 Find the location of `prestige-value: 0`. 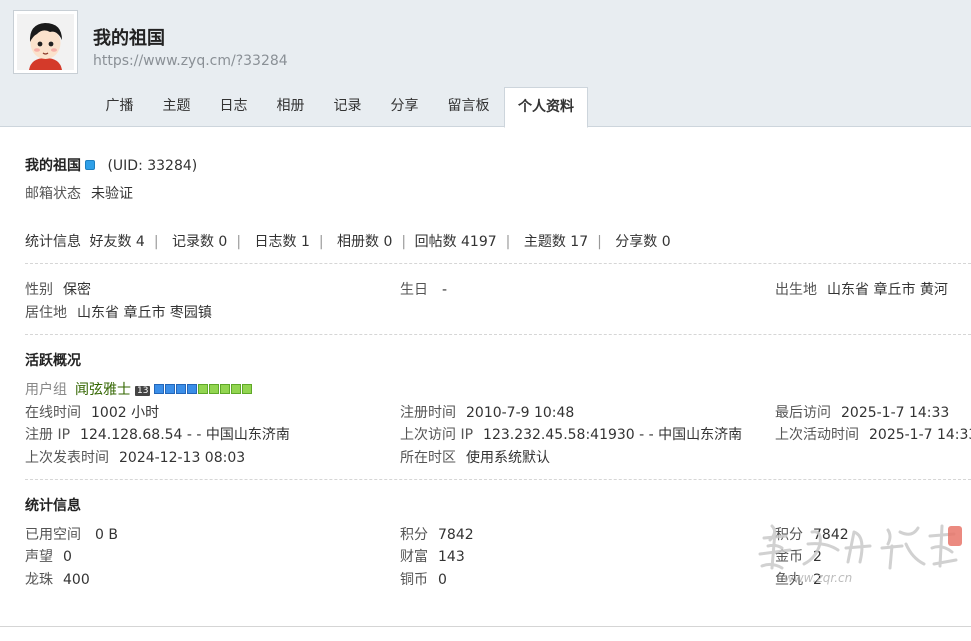

prestige-value: 0 is located at coordinates (67, 557).